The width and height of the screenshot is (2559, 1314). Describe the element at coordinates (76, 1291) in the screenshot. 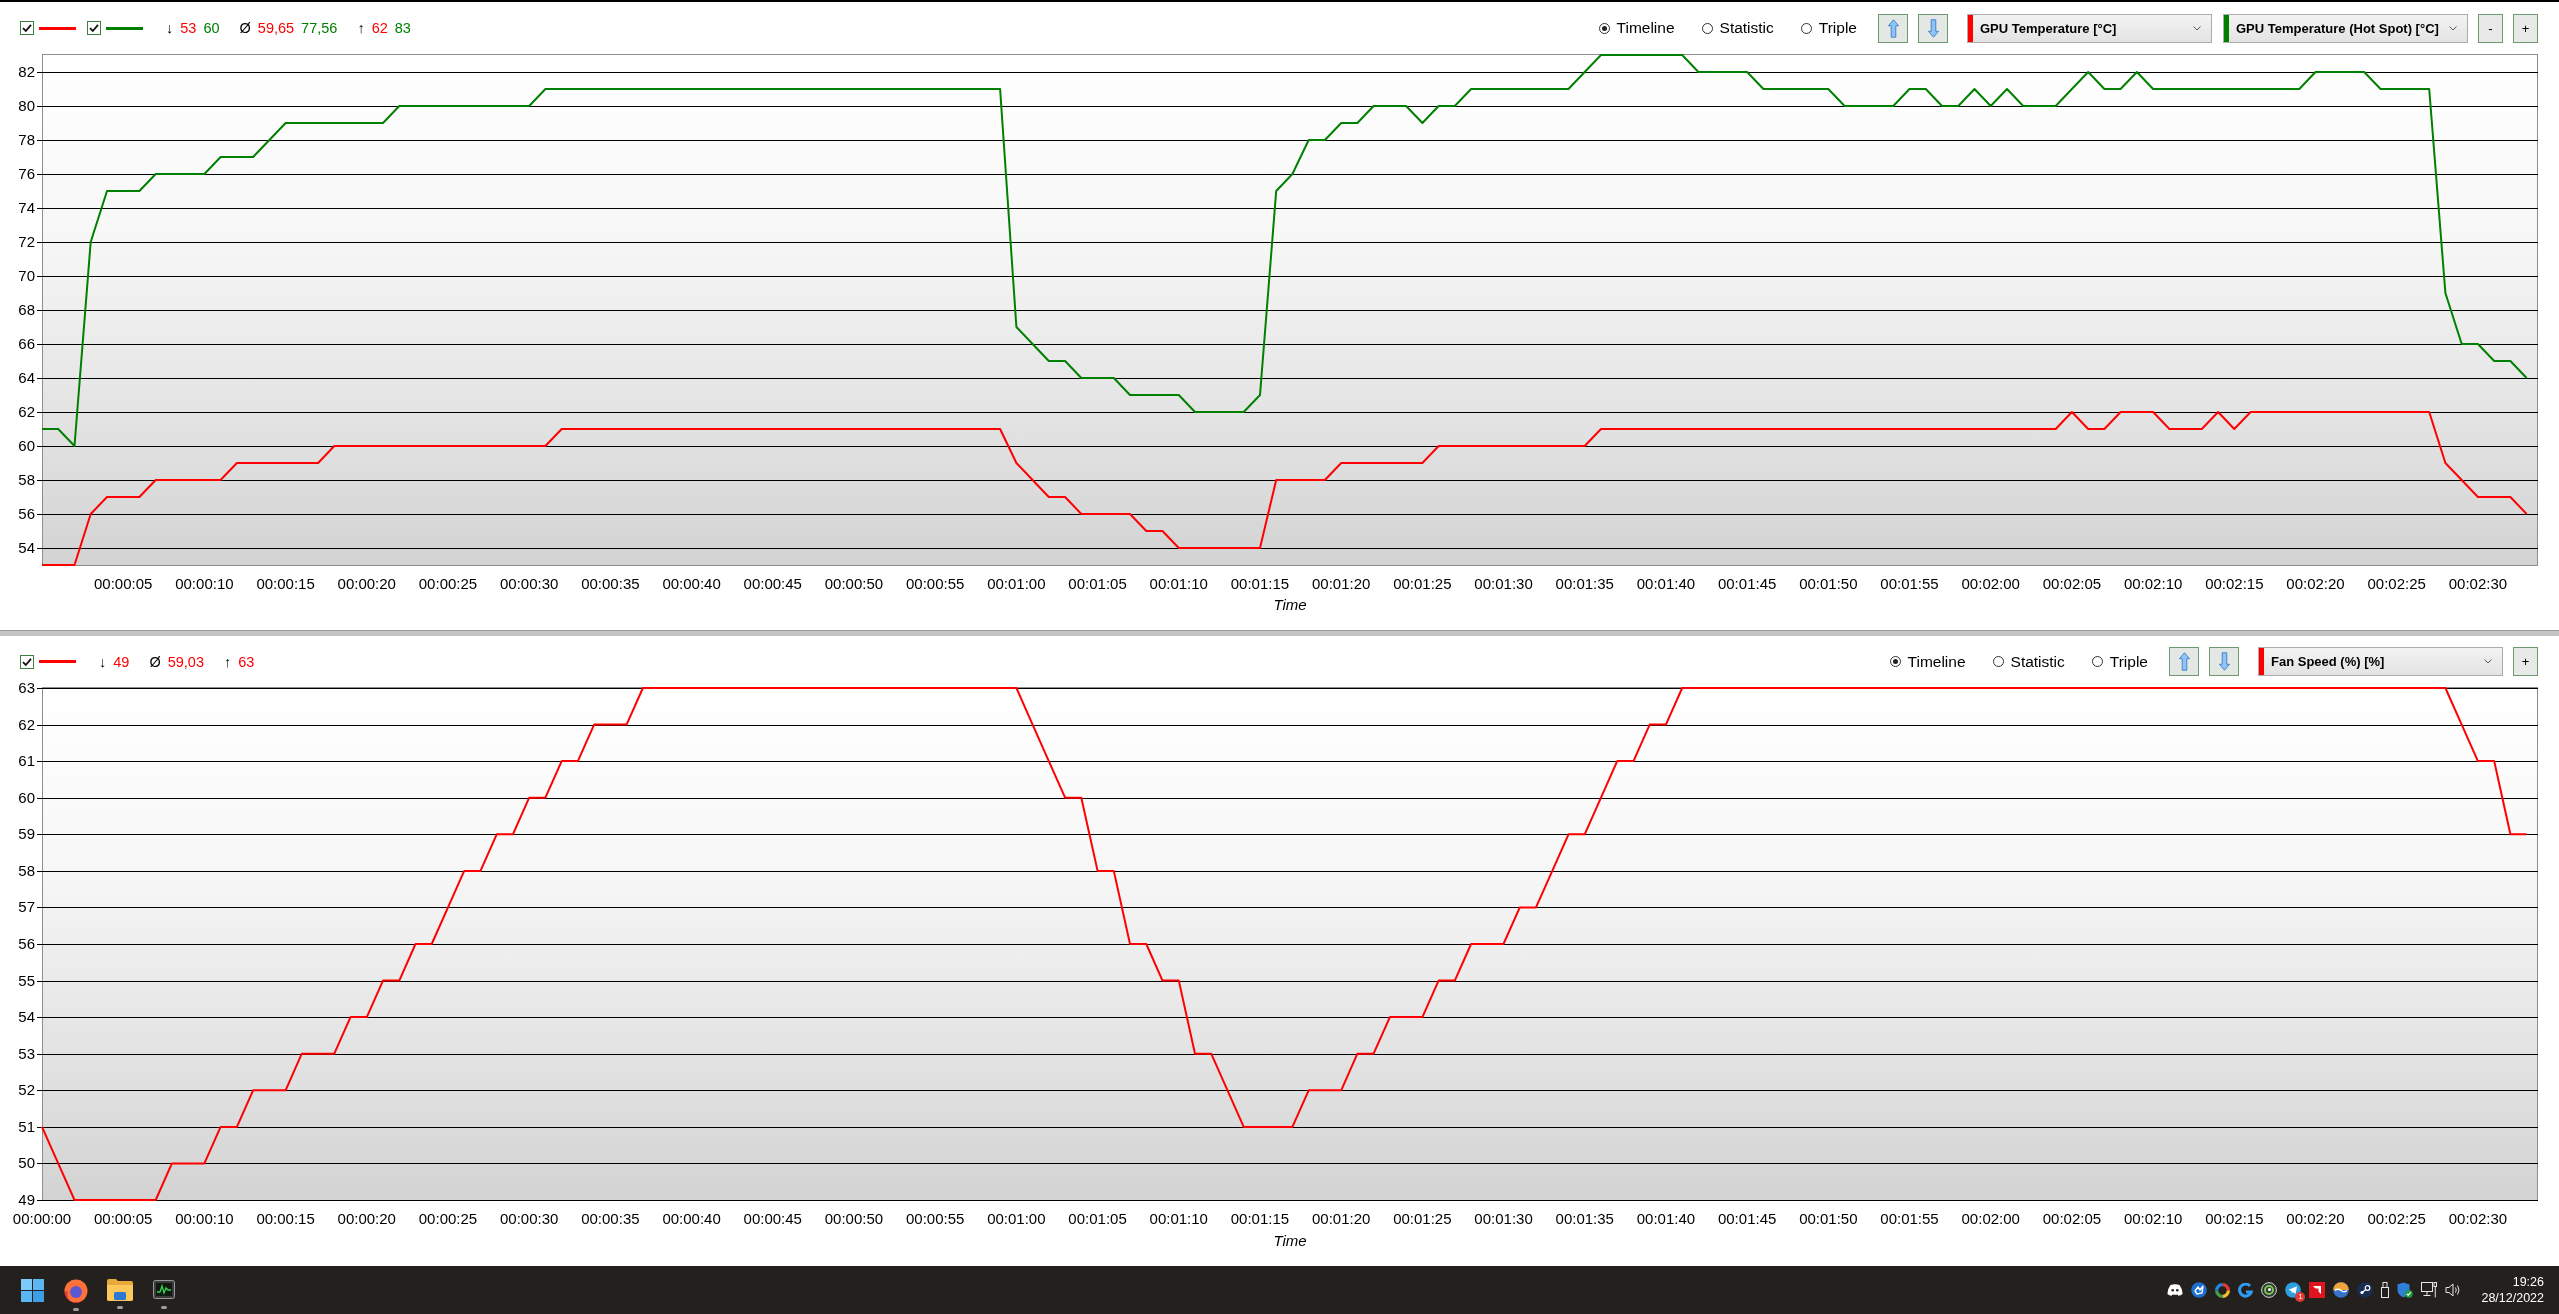

I see `globe-icon` at that location.